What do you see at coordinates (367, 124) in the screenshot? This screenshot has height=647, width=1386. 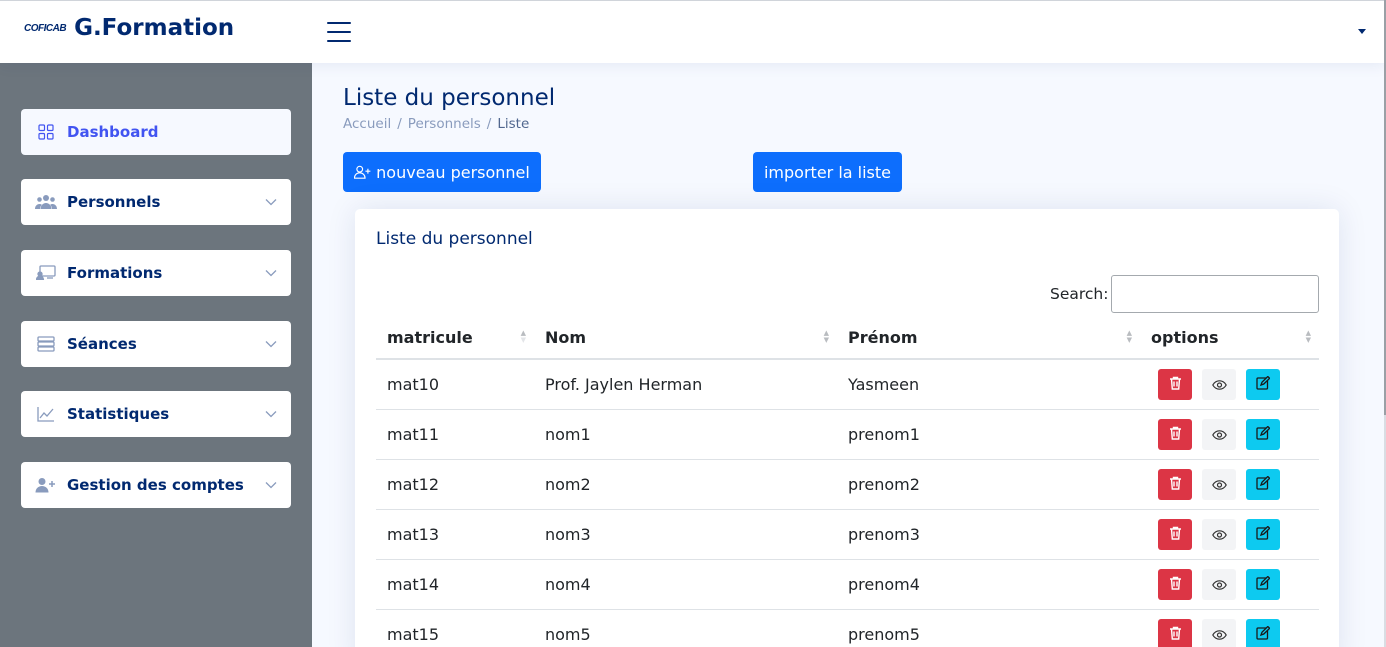 I see `breadcrumb-accueil: Accueil` at bounding box center [367, 124].